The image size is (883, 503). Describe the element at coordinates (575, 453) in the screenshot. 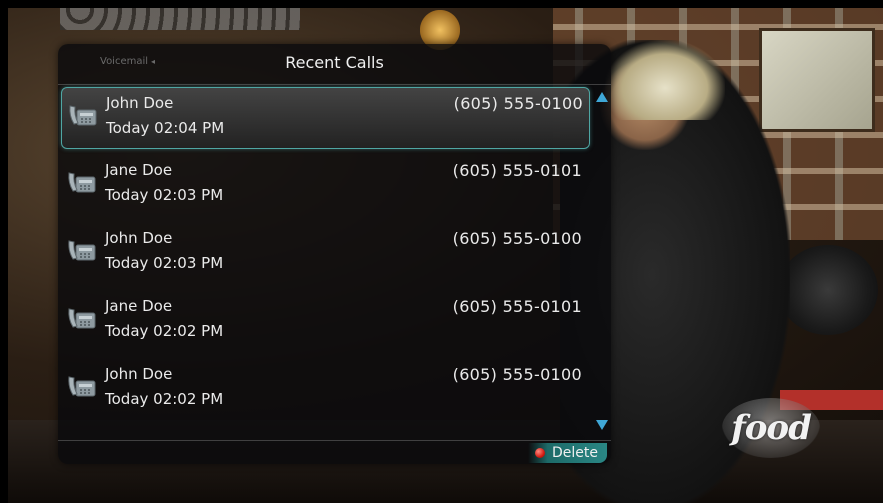

I see `delete-button-label: Delete` at that location.